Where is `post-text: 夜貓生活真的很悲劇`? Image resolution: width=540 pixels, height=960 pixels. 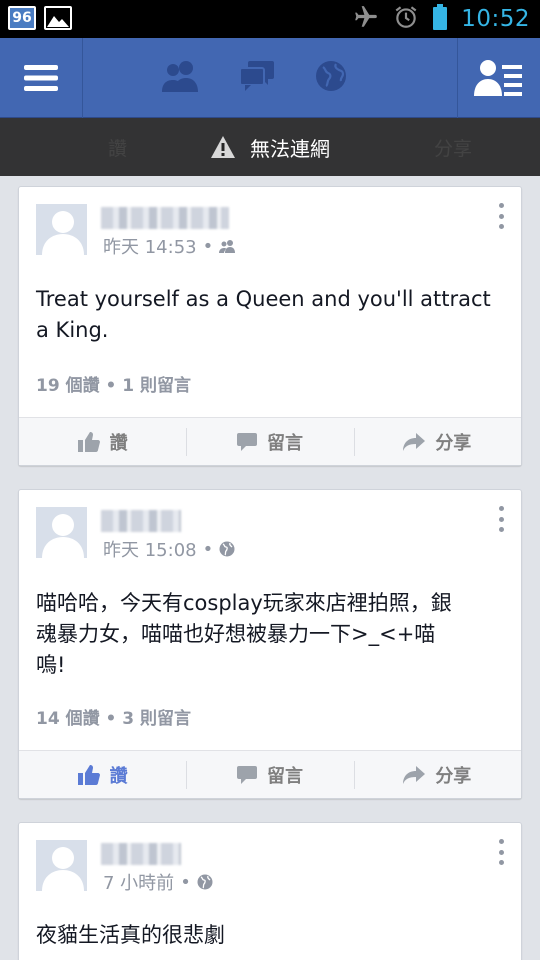 post-text: 夜貓生活真的很悲劇 is located at coordinates (130, 935).